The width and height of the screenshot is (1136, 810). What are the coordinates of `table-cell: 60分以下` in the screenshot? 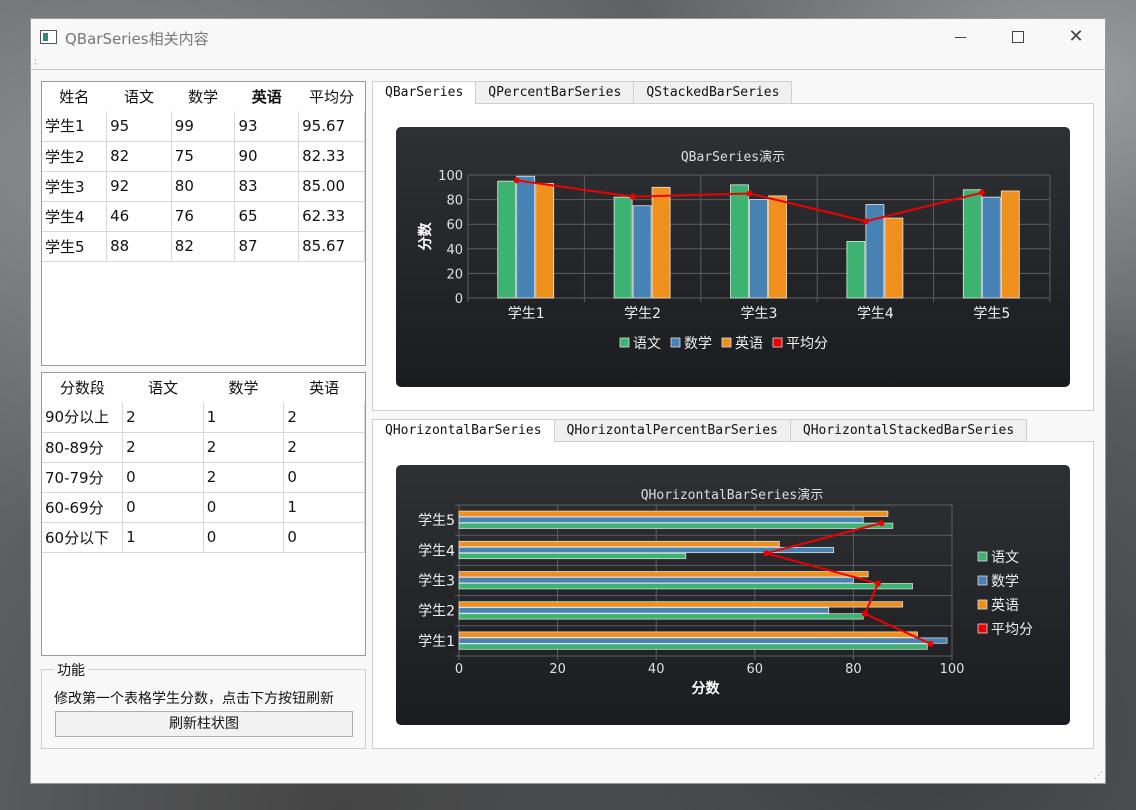 It's located at (83, 537).